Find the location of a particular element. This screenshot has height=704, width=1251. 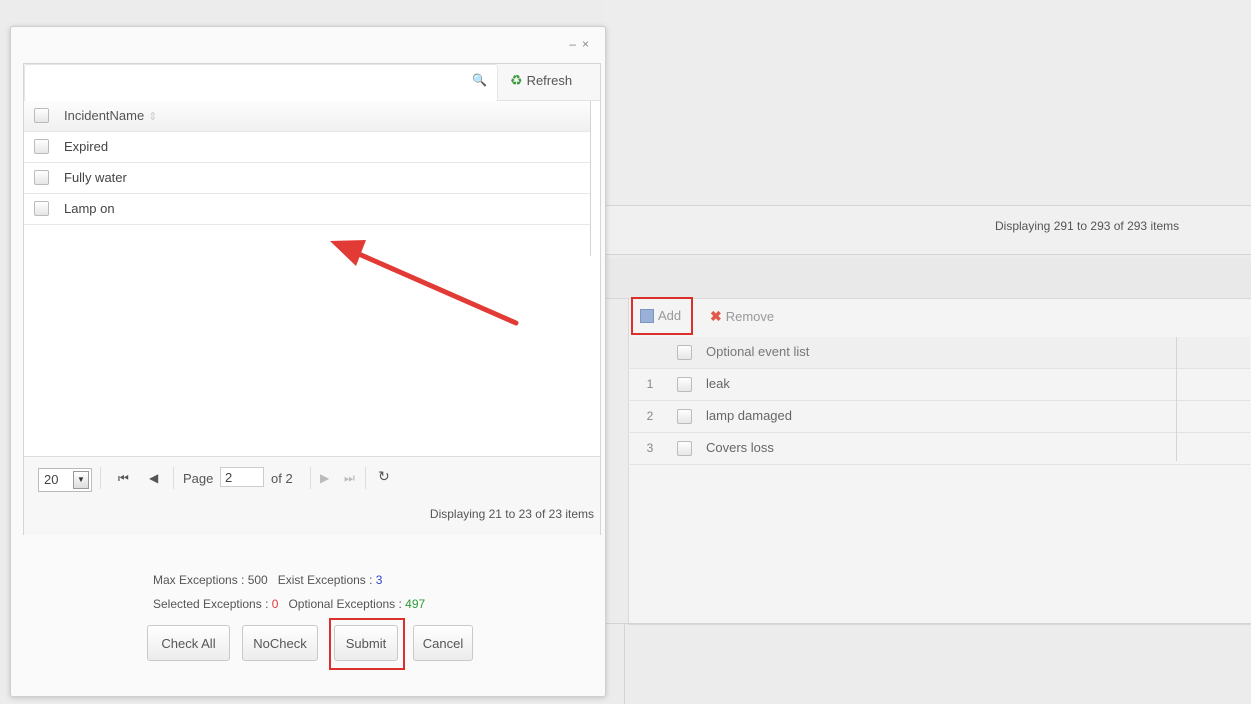

reload-icon: ↻ is located at coordinates (384, 476).